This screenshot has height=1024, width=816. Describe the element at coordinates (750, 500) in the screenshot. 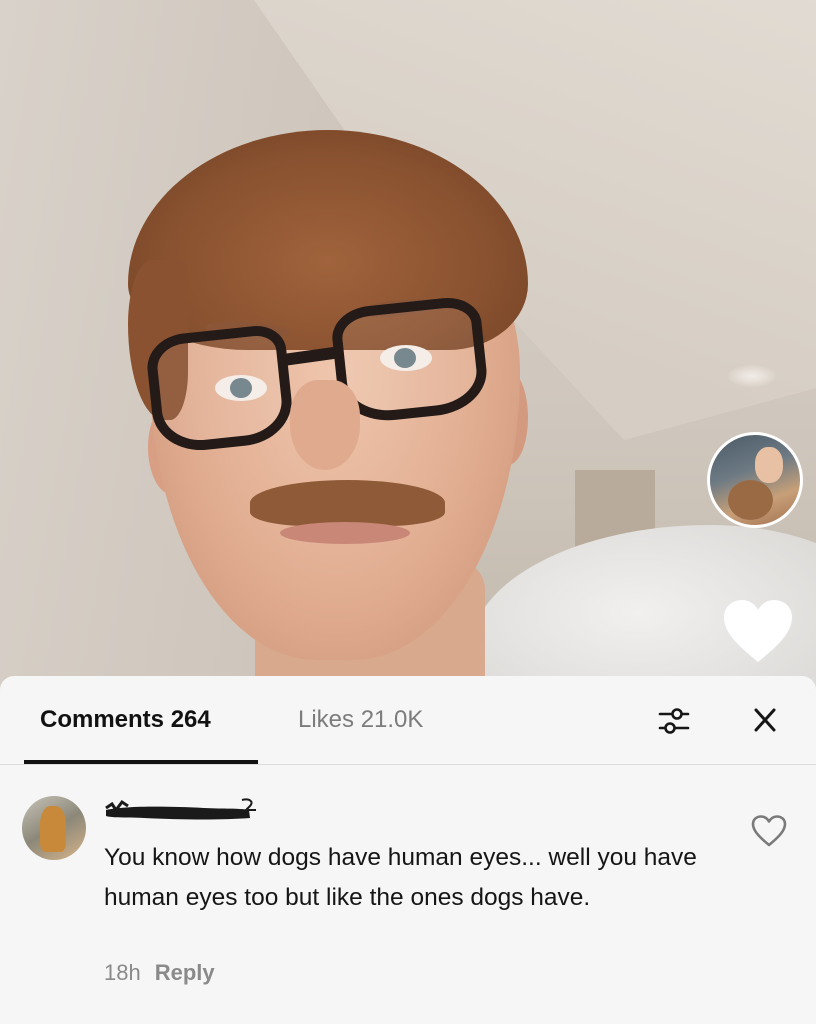

I see `avatar-dog` at that location.